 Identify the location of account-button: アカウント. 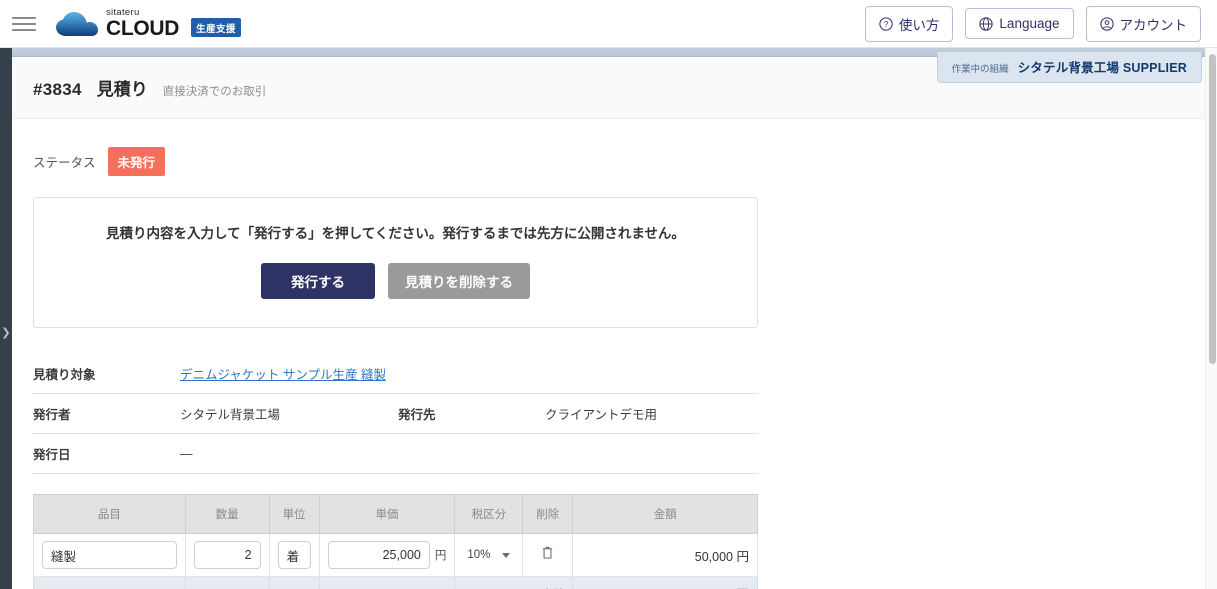
(1143, 23).